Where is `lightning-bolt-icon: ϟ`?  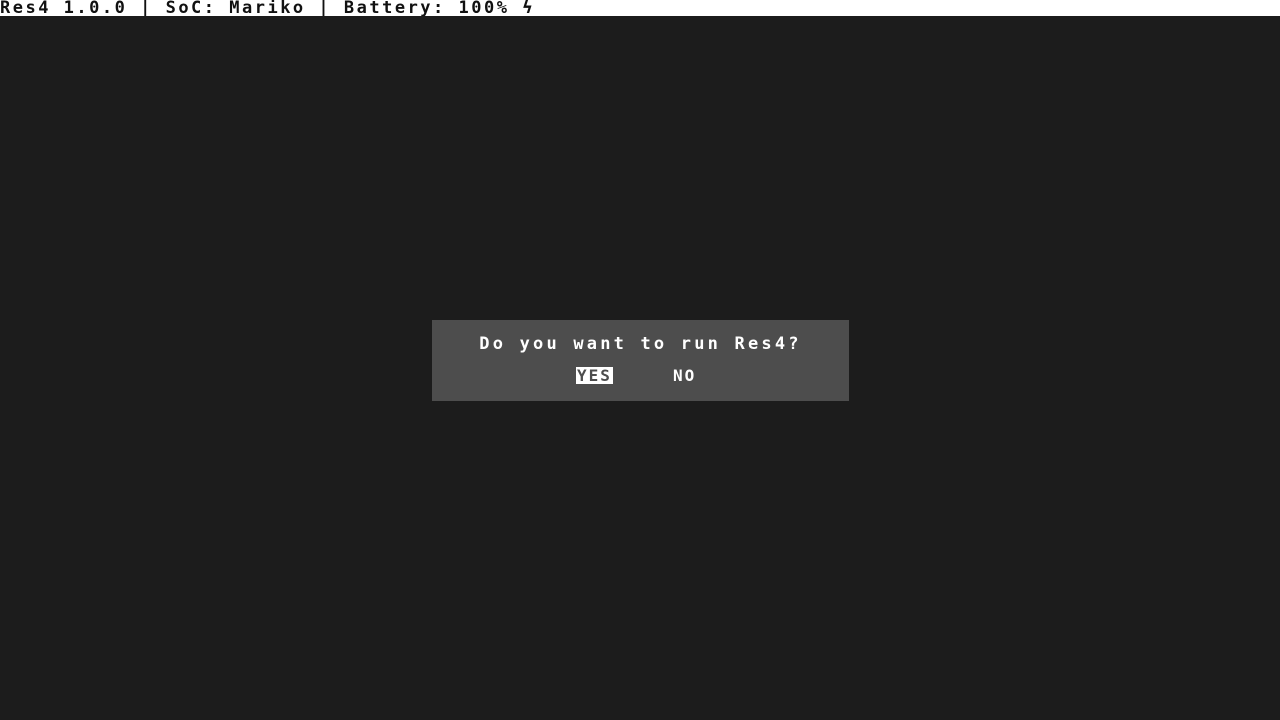
lightning-bolt-icon: ϟ is located at coordinates (528, 8).